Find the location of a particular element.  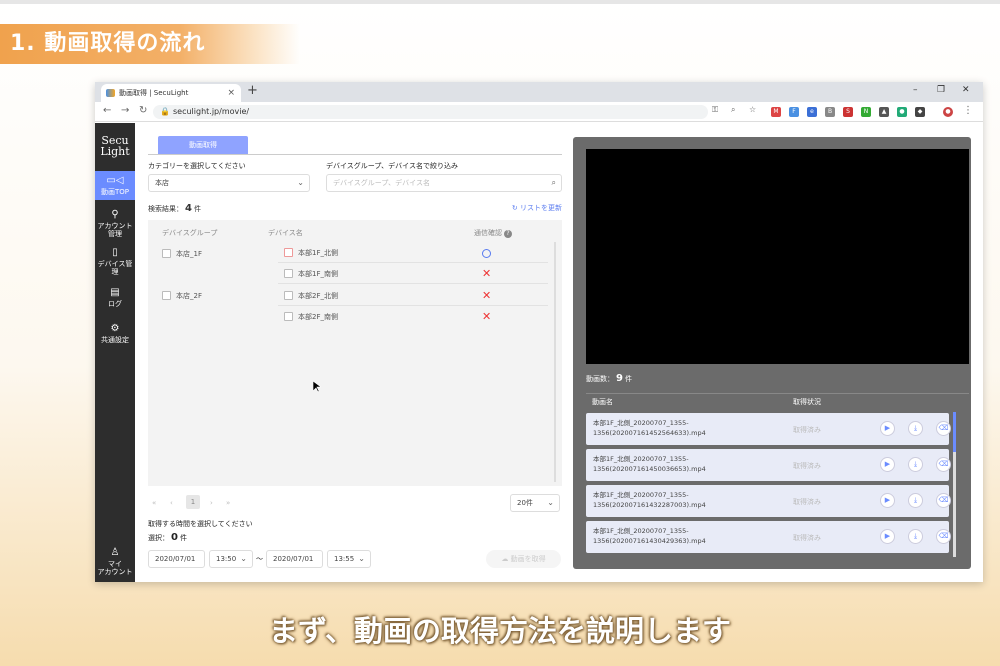

extension-b-icon: B is located at coordinates (830, 112).